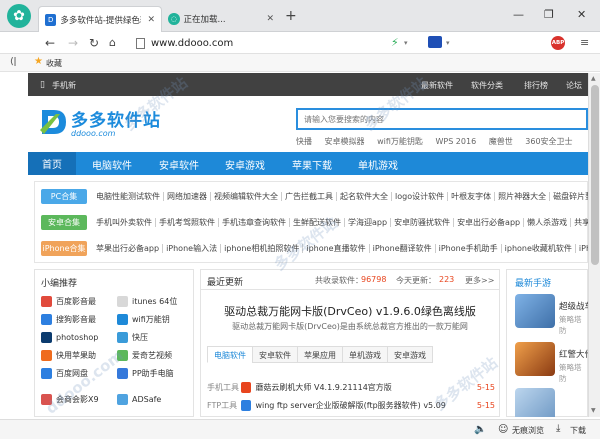 The image size is (600, 439). What do you see at coordinates (437, 85) in the screenshot?
I see `topbar-latest: 最新软件` at bounding box center [437, 85].